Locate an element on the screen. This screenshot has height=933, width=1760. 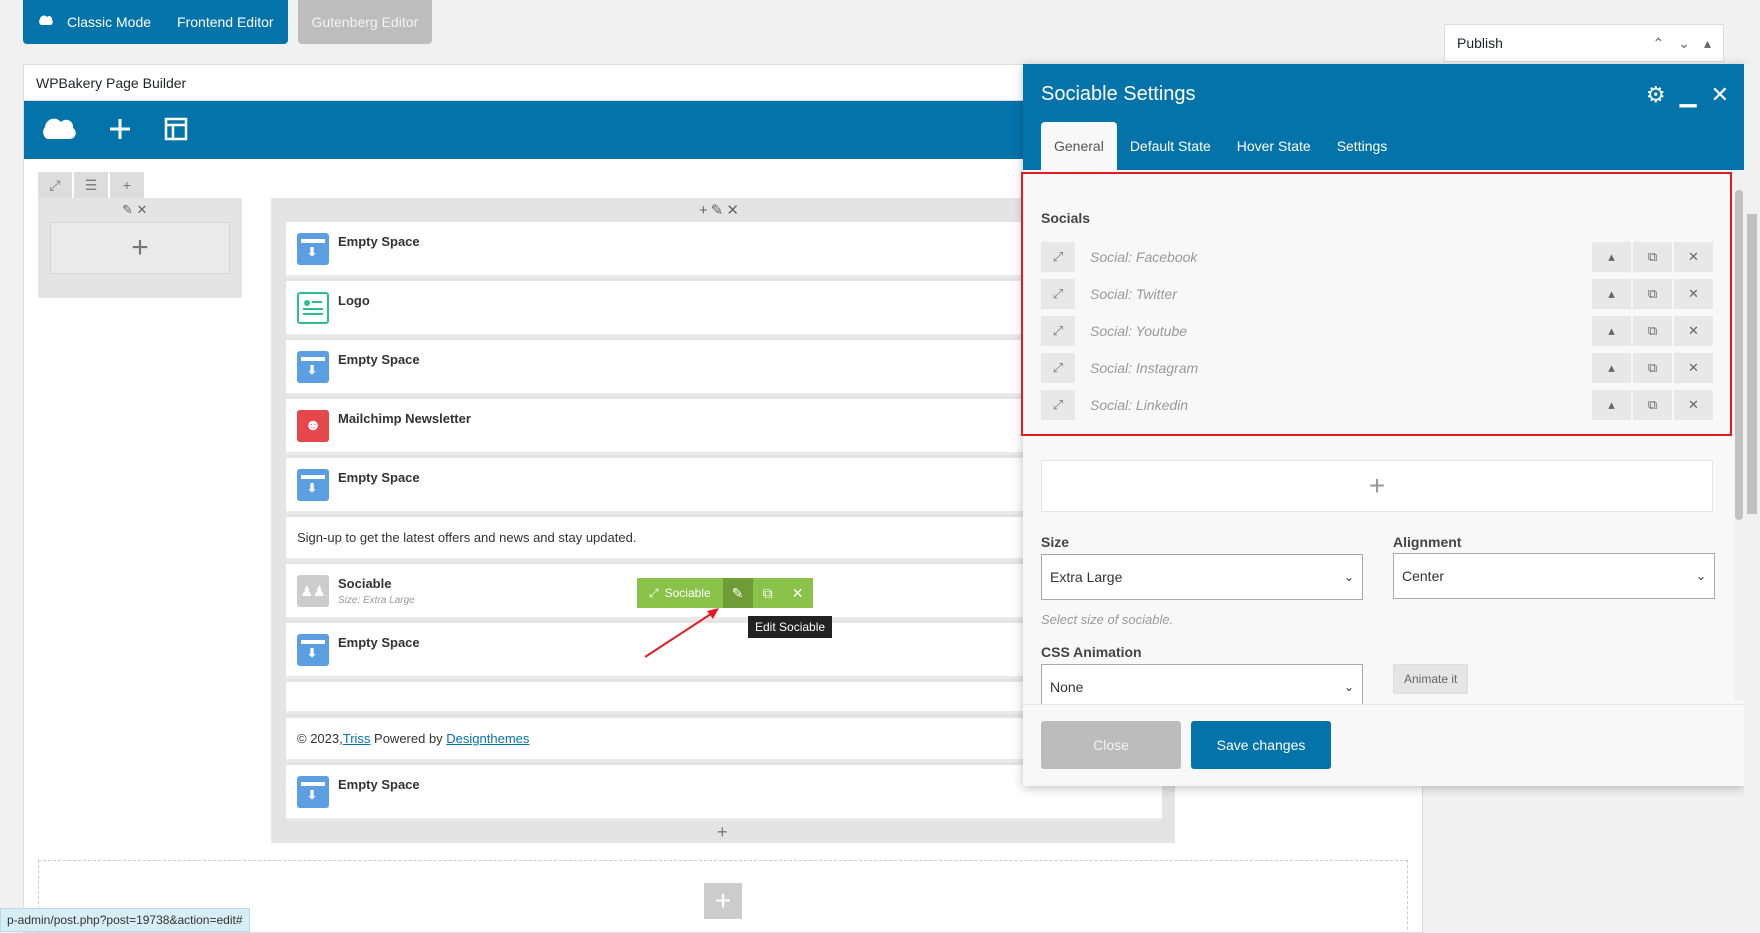
triss-link: Triss is located at coordinates (357, 738).